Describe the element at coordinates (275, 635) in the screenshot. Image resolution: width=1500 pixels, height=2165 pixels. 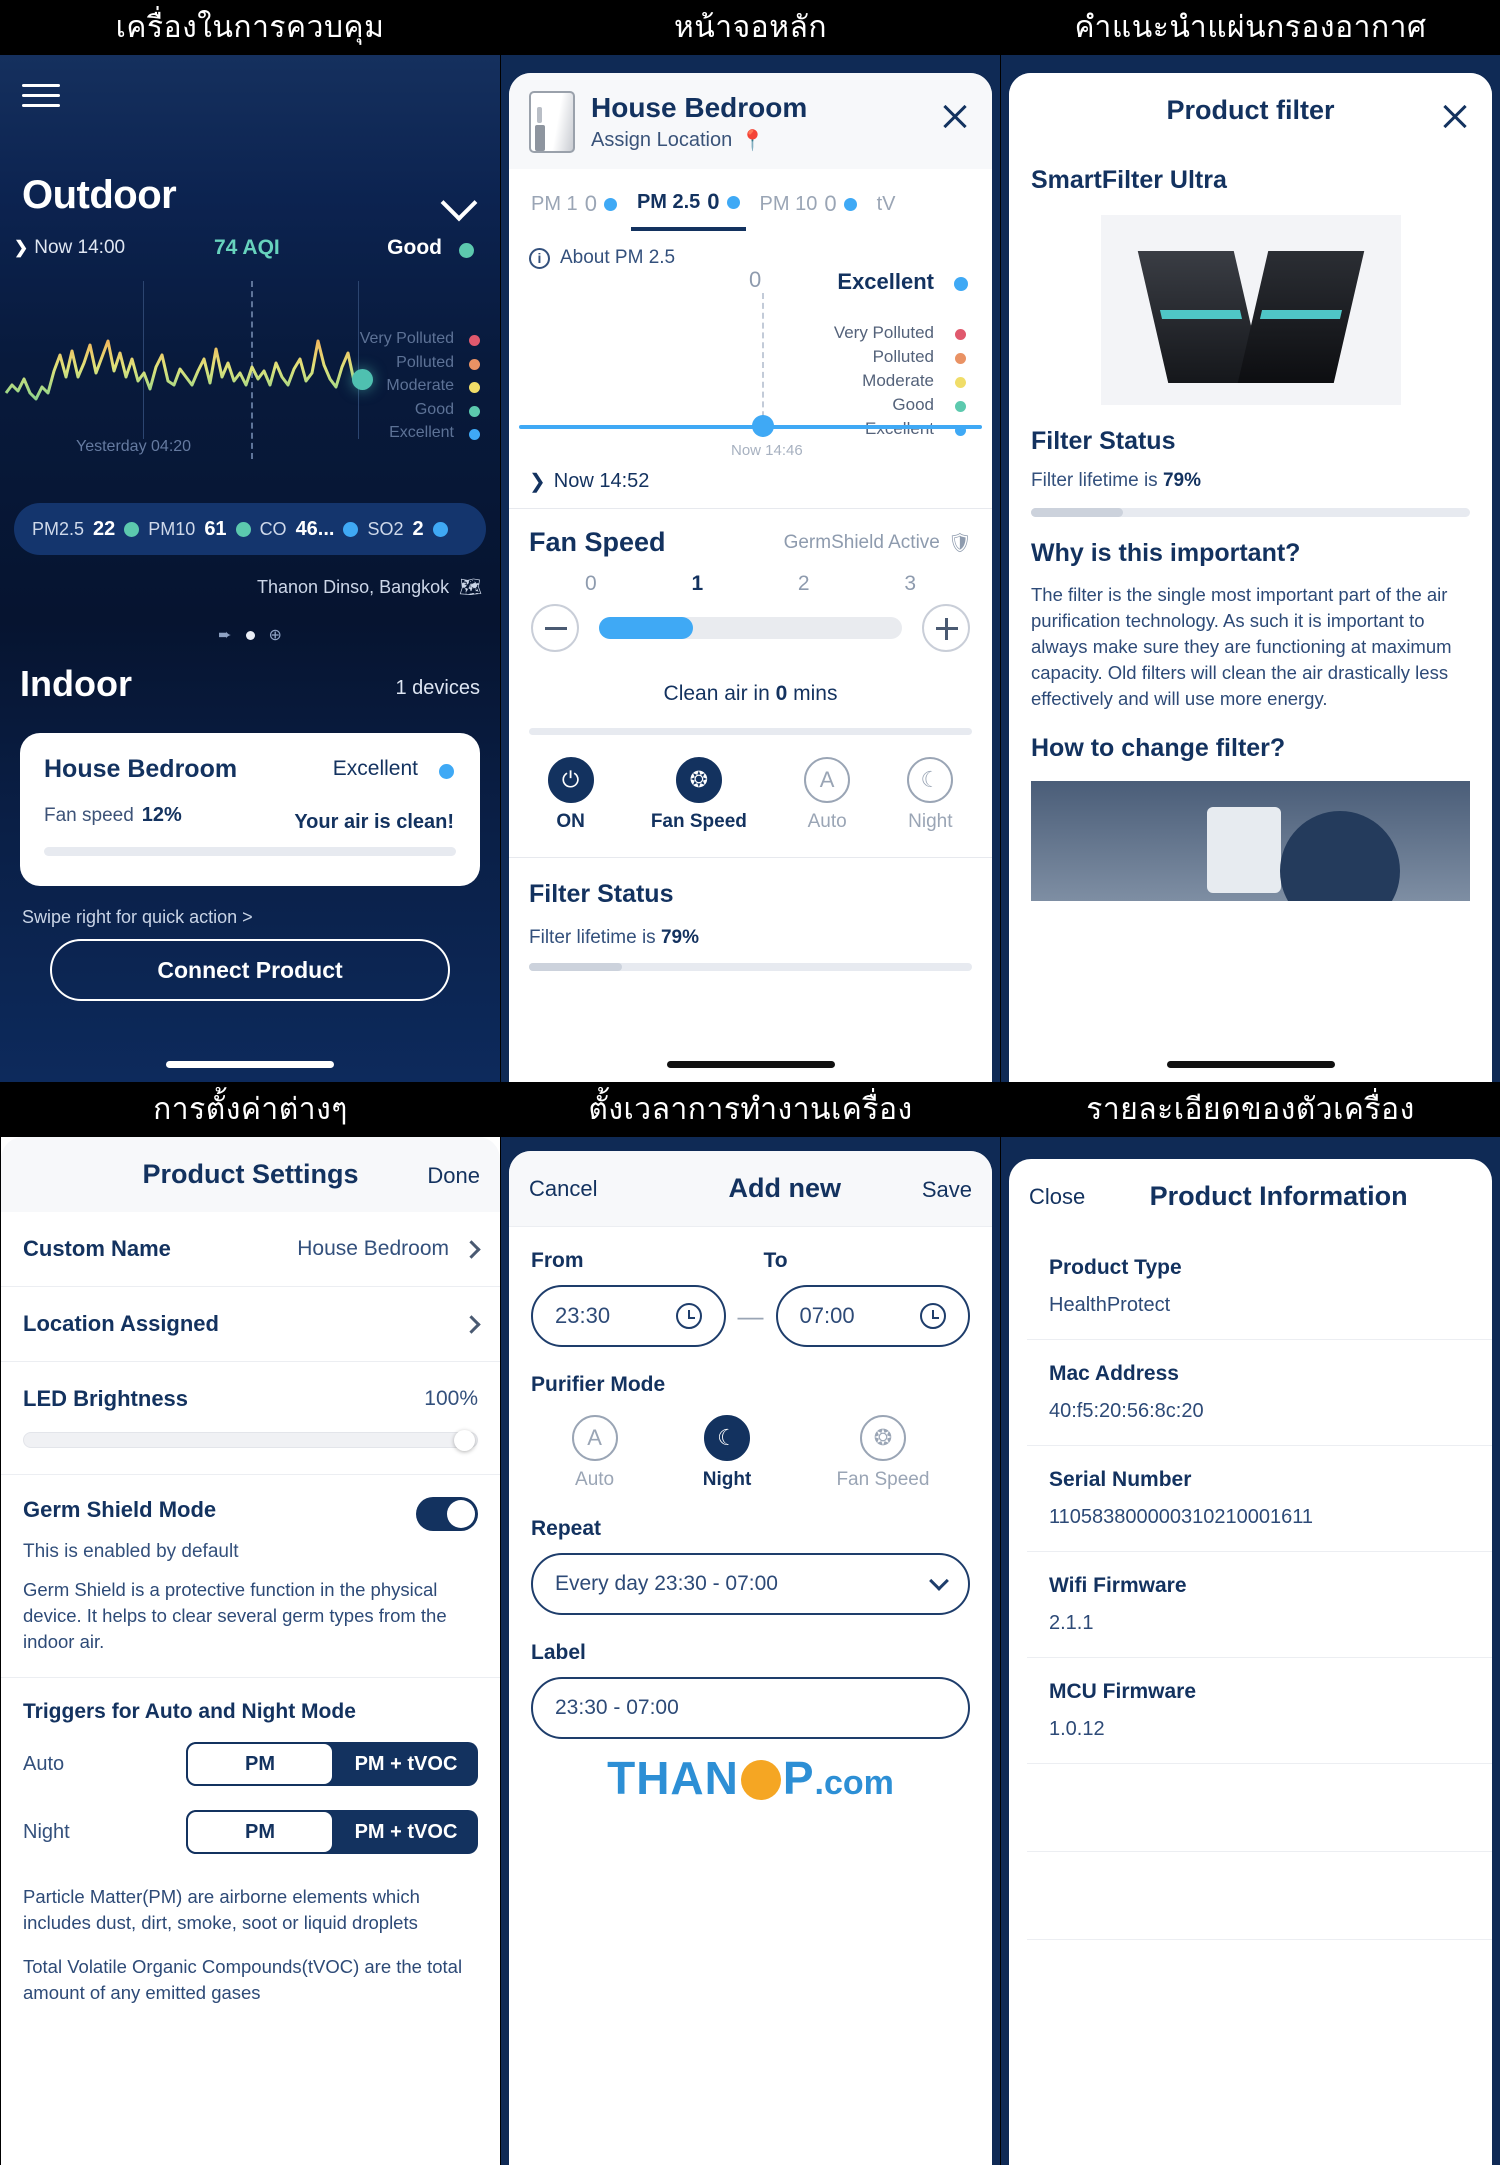
I see `add-icon: ⊕` at that location.